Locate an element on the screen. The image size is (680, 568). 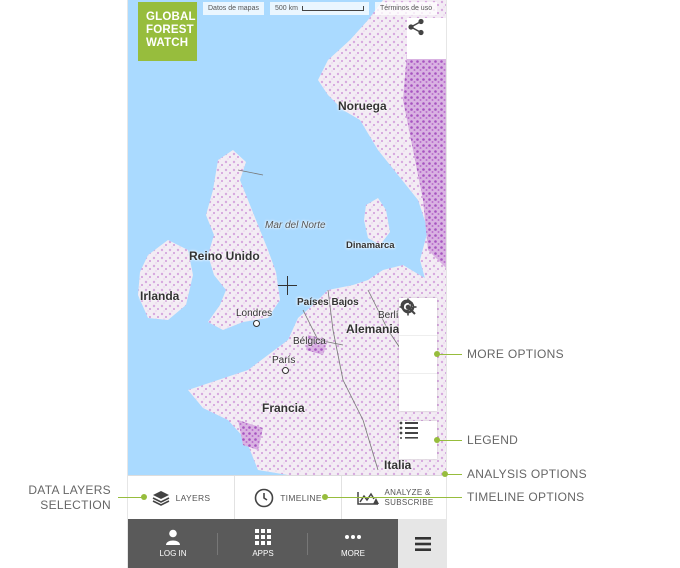
label-berlin: Berlí is located at coordinates (388, 315).